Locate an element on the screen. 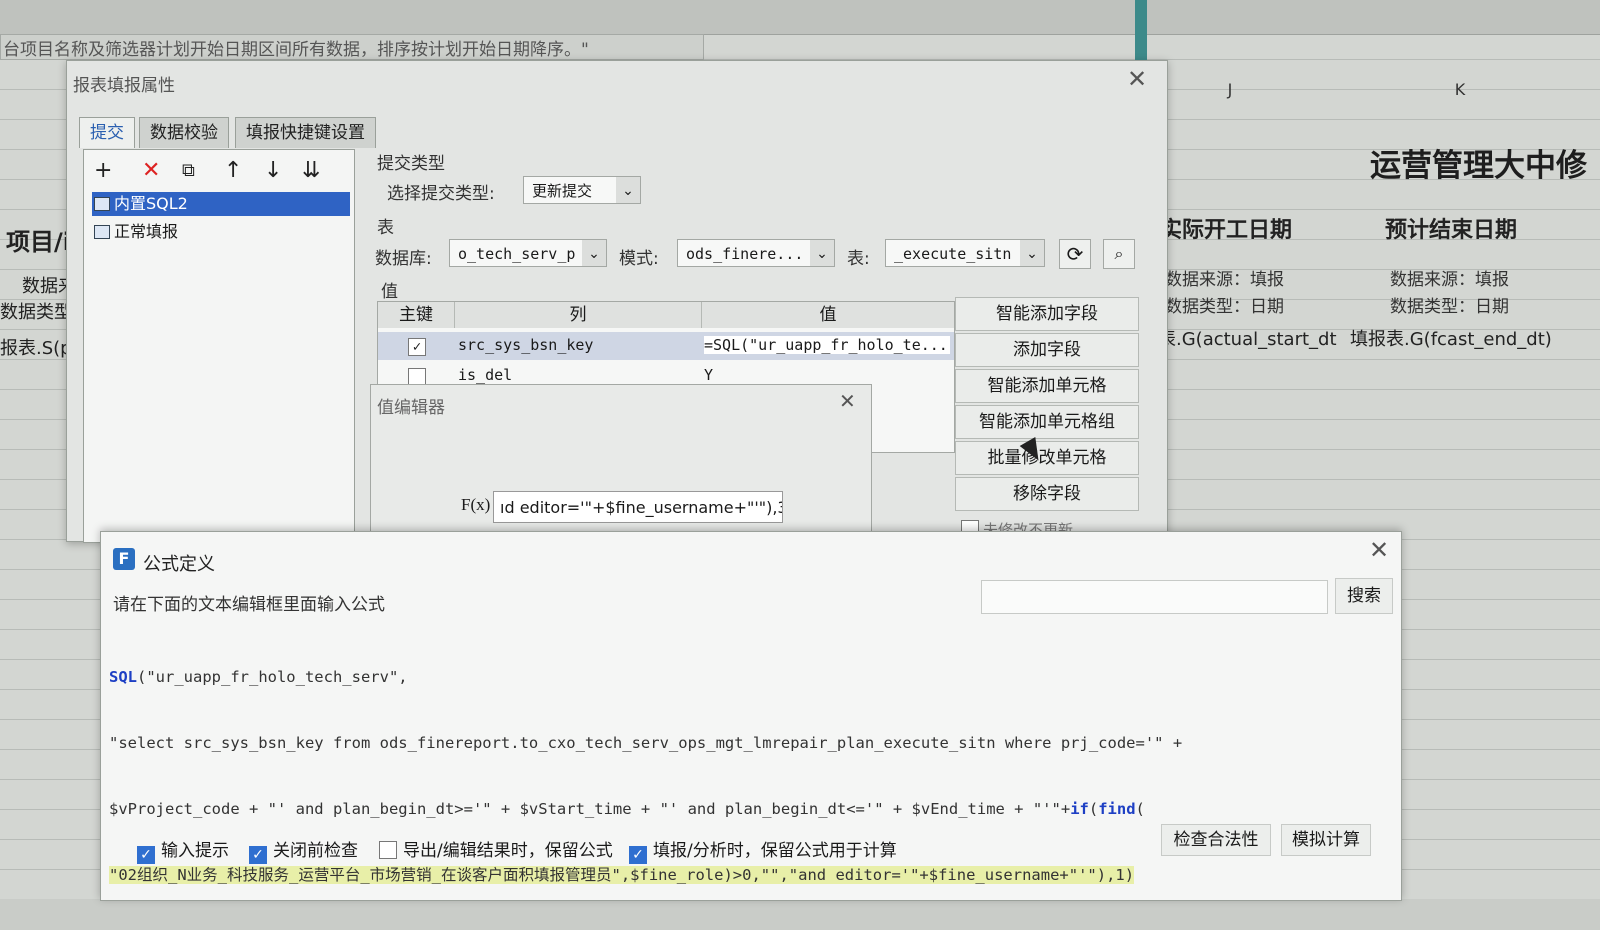  table-select: _execute_sitn ⌄ is located at coordinates (965, 253).